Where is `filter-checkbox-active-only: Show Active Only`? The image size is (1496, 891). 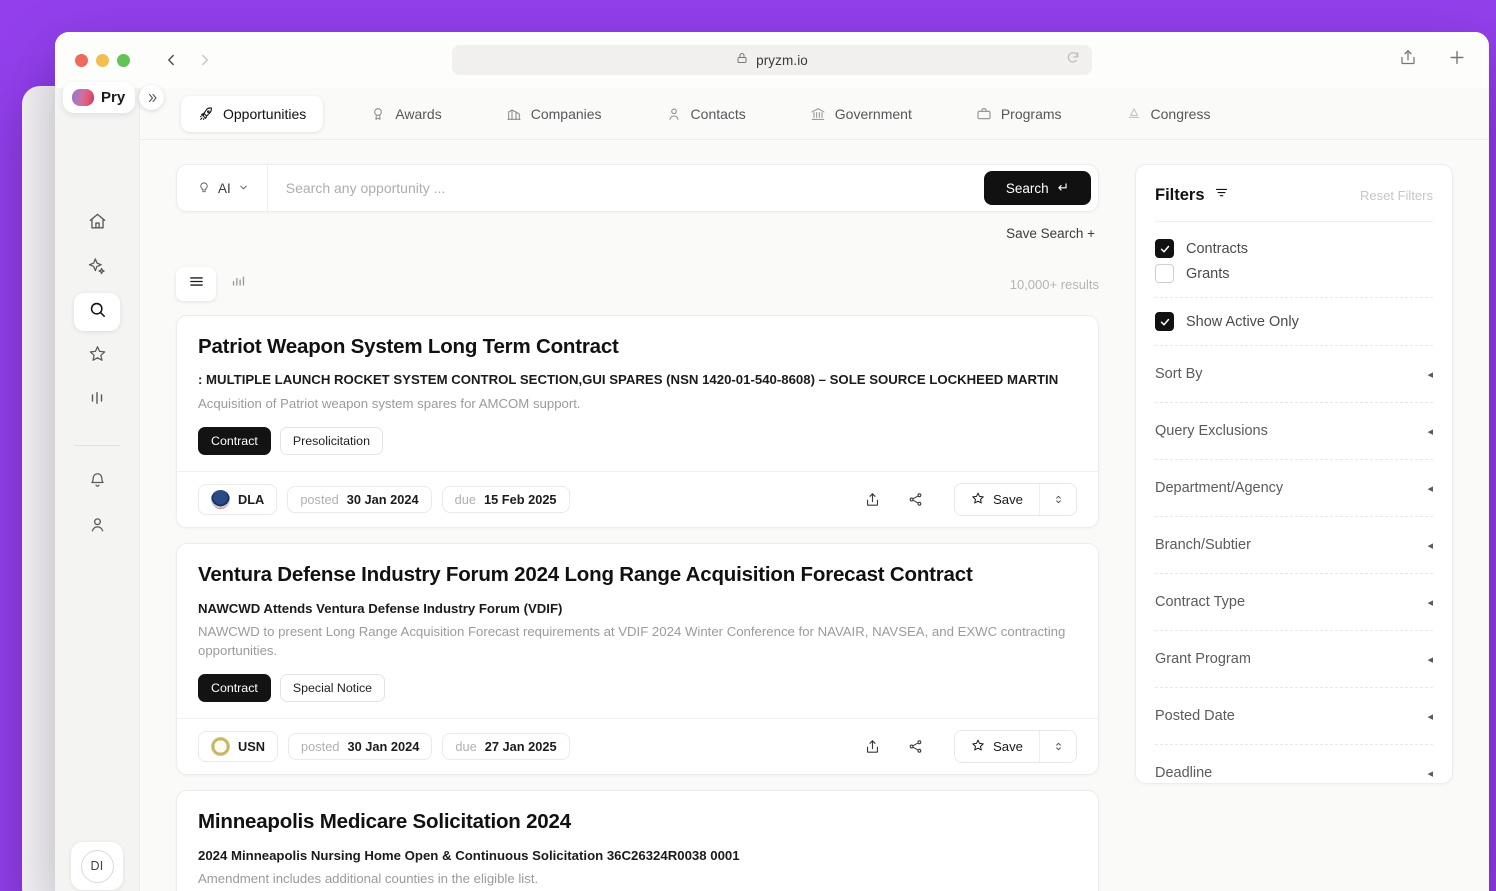
filter-checkbox-active-only: Show Active Only is located at coordinates (1294, 321).